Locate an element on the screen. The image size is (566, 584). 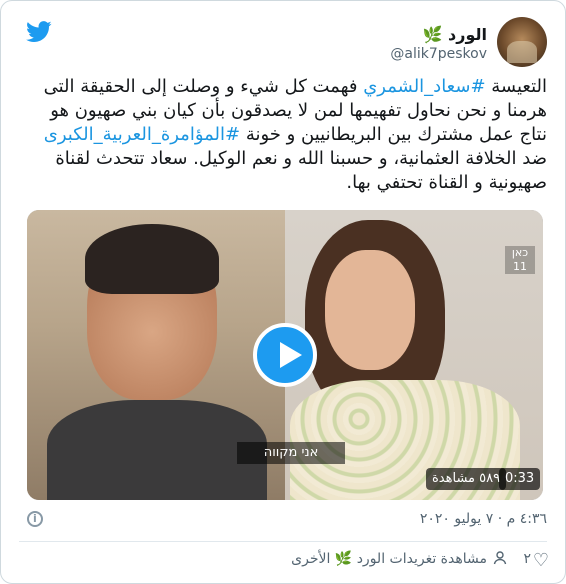
video-person-right-face is located at coordinates (370, 310).